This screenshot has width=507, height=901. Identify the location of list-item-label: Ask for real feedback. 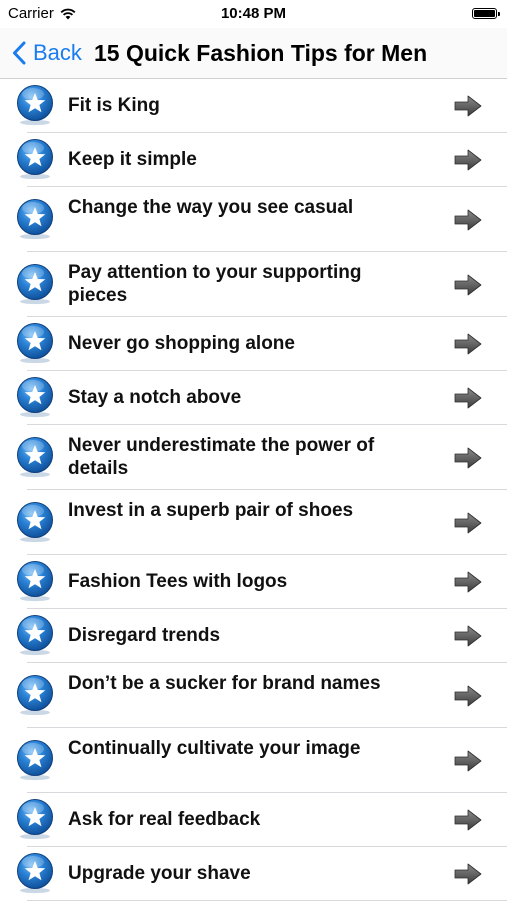
(164, 819).